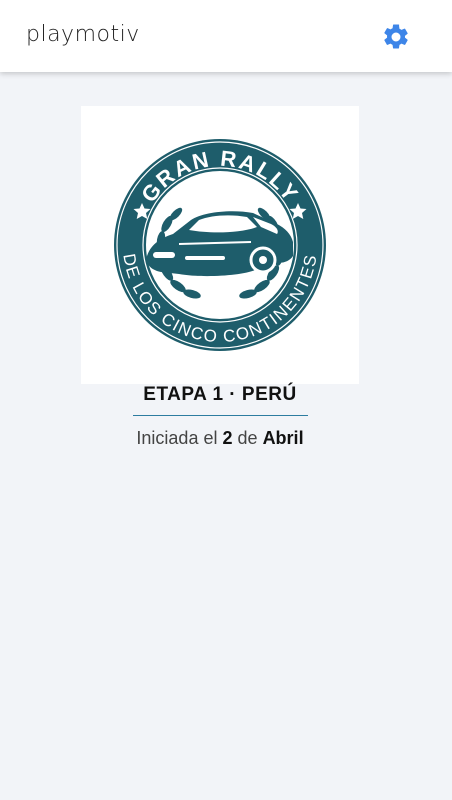 This screenshot has width=452, height=800. Describe the element at coordinates (220, 415) in the screenshot. I see `title-divider` at that location.